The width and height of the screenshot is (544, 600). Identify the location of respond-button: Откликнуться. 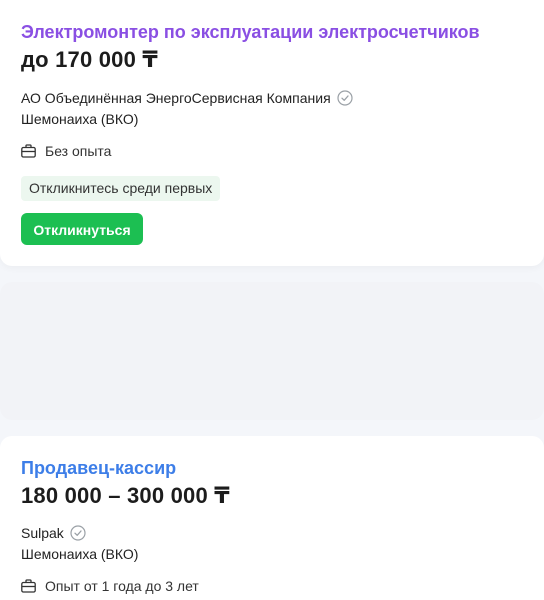
(82, 229).